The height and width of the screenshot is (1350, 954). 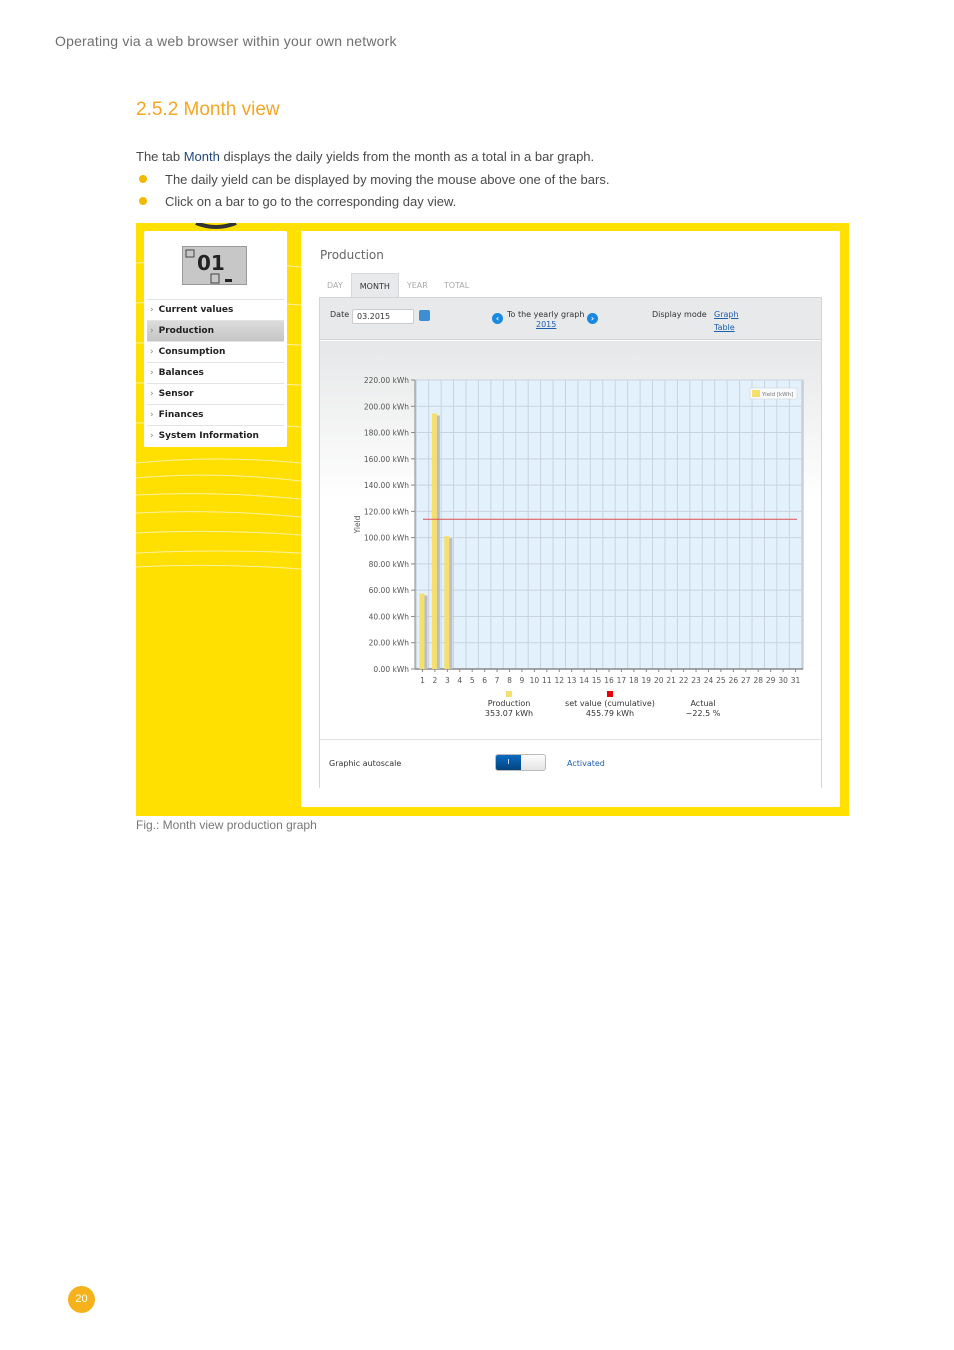 I want to click on display-mode-label: Display mode, so click(x=679, y=314).